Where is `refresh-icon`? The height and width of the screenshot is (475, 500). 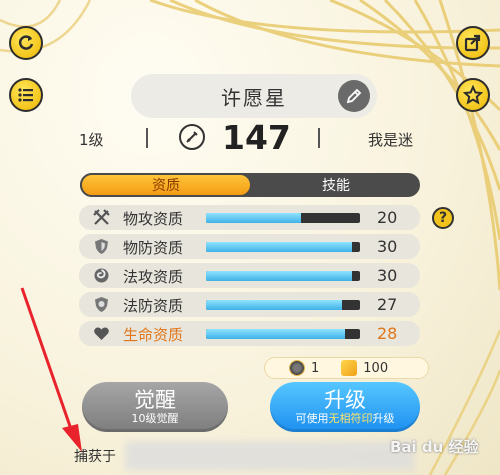
refresh-icon is located at coordinates (26, 42).